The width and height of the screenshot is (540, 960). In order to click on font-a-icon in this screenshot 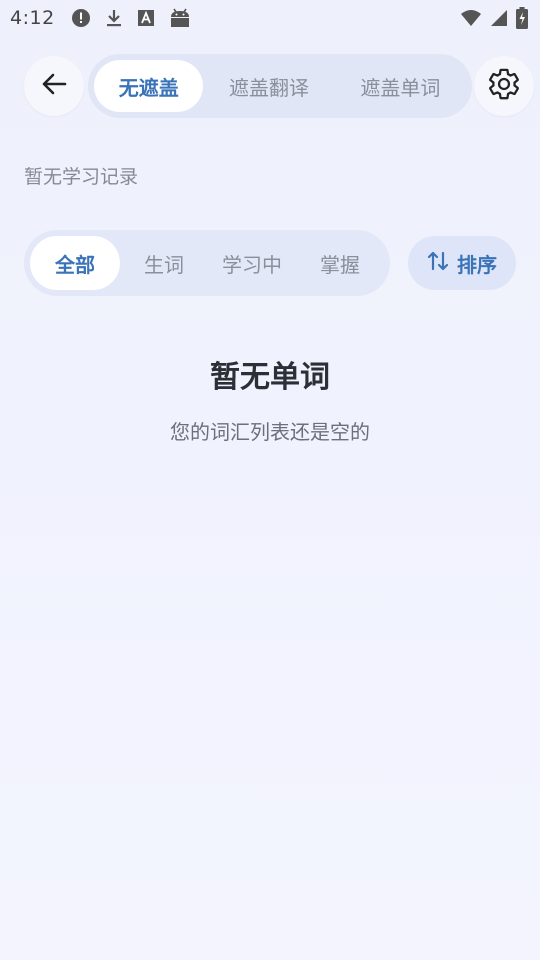, I will do `click(146, 18)`.